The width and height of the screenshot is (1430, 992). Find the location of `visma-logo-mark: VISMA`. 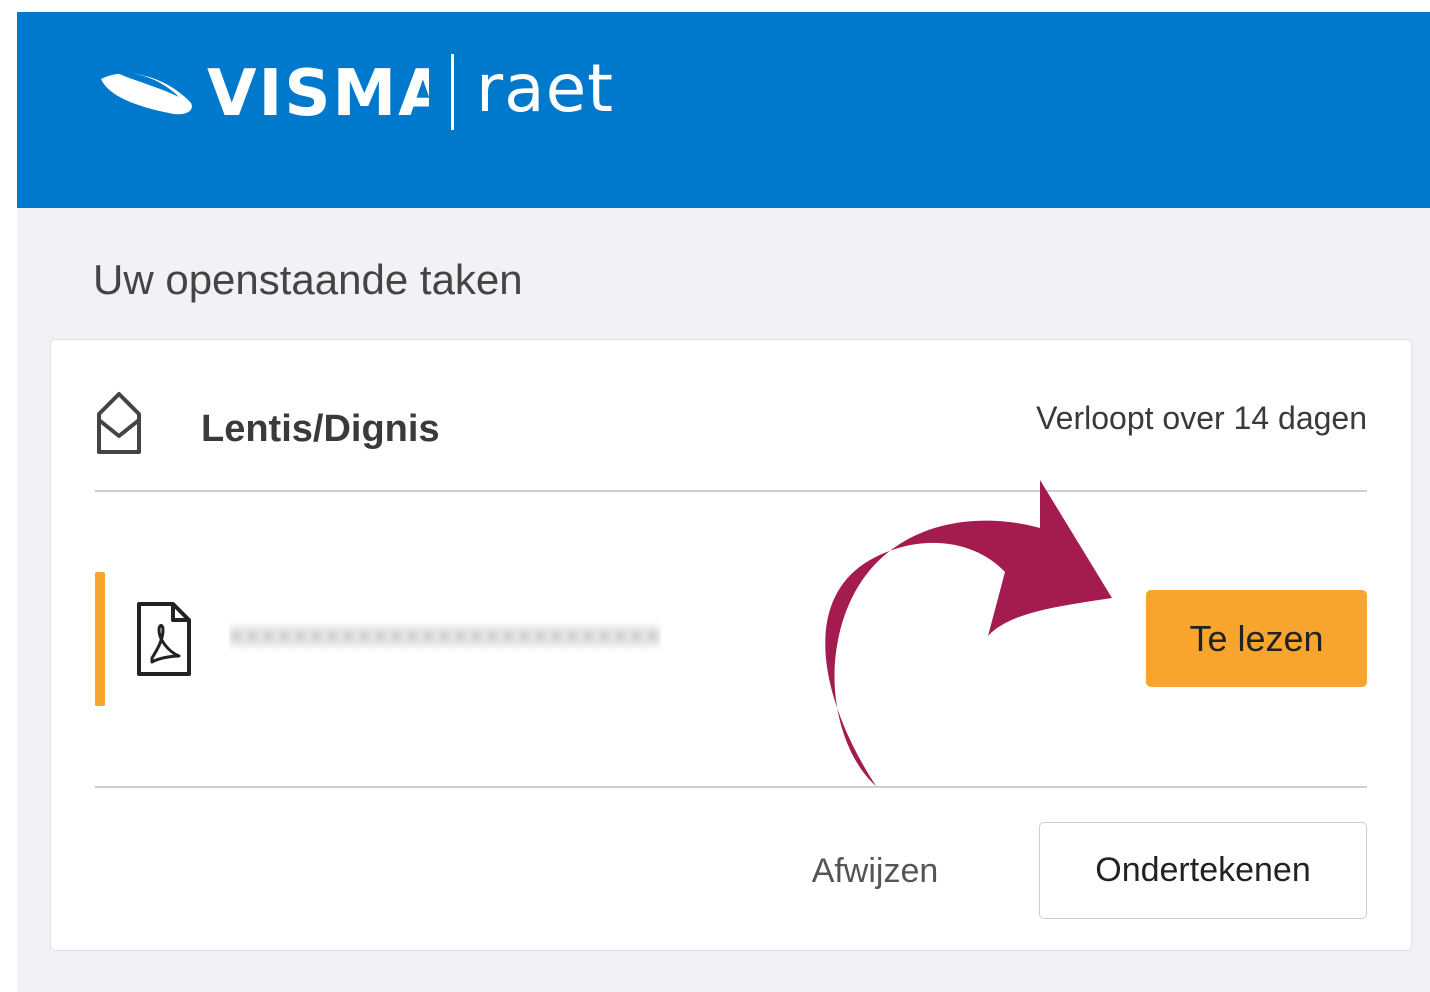

visma-logo-mark: VISMA is located at coordinates (265, 92).